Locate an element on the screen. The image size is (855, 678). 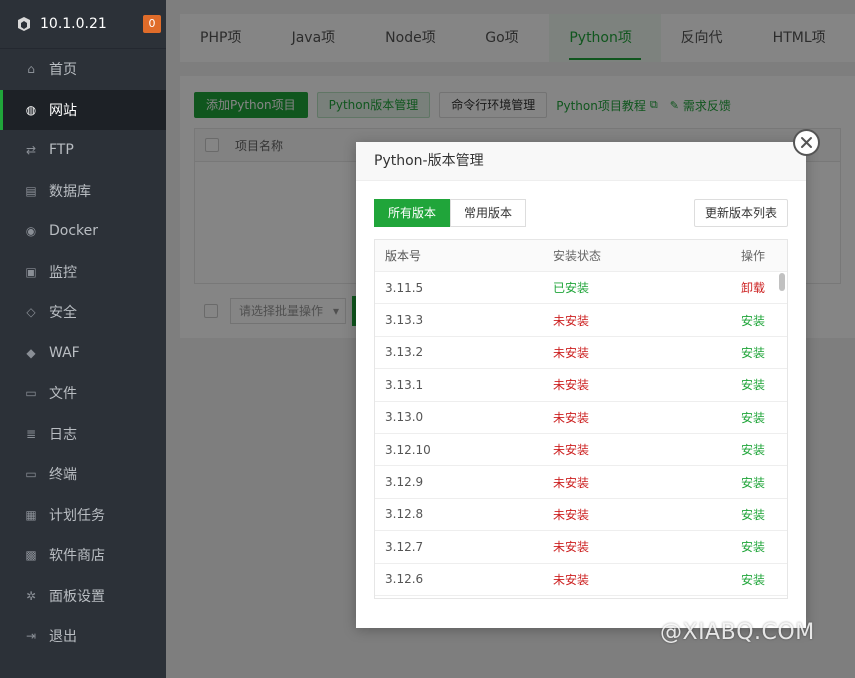
version-number: 3.13.3 is located at coordinates (404, 320).